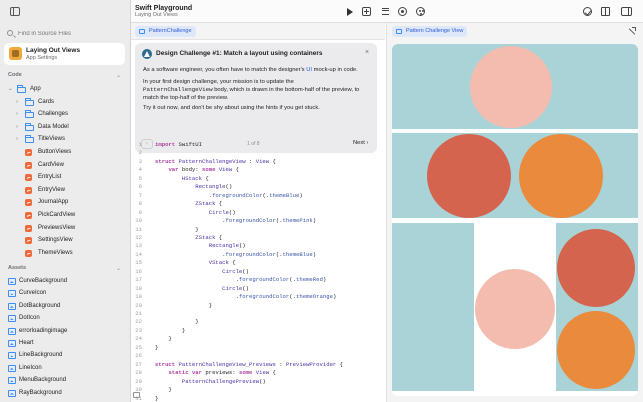 The image size is (643, 402). Describe the element at coordinates (258, 145) in the screenshot. I see `code-line: 1 import SwiftUI` at that location.